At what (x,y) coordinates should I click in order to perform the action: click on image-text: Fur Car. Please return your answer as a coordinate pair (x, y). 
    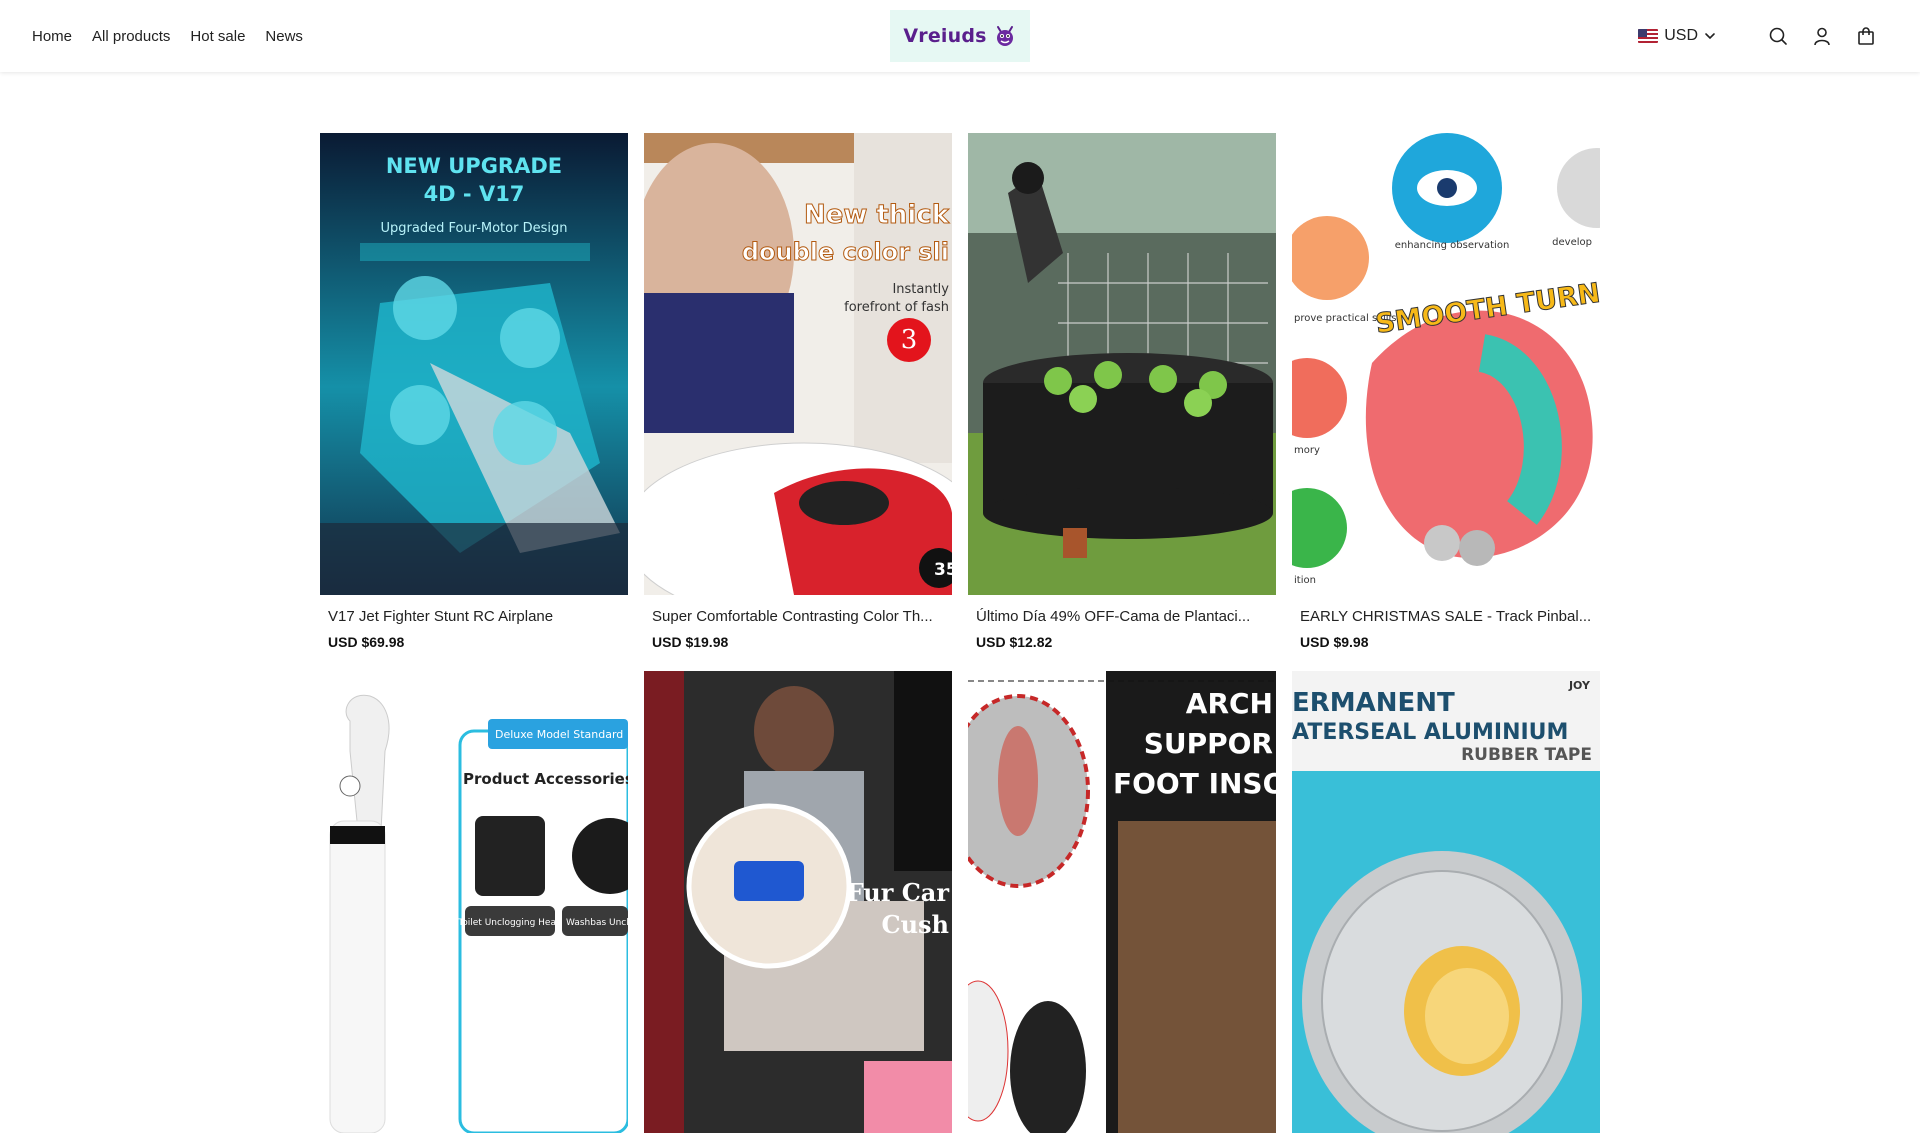
    Looking at the image, I should click on (898, 892).